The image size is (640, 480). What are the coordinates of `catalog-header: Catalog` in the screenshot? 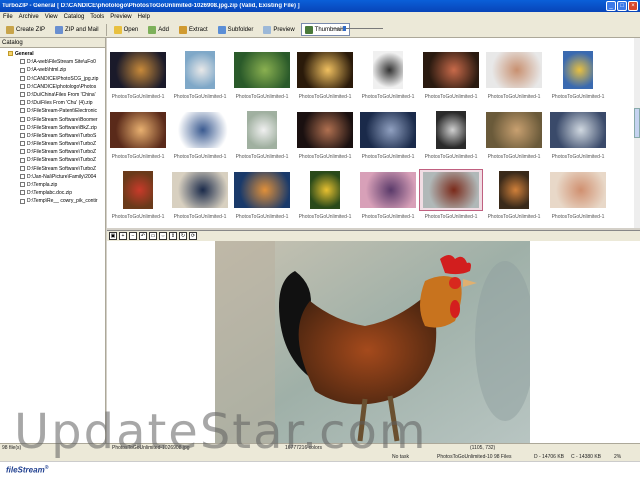 It's located at (52, 43).